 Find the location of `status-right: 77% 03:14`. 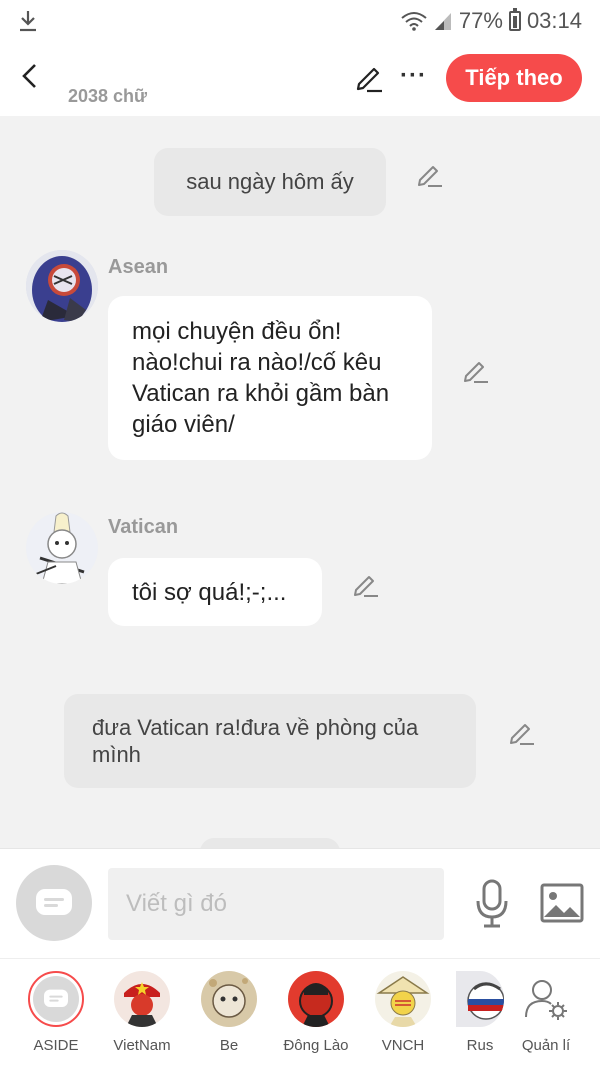

status-right: 77% 03:14 is located at coordinates (491, 21).